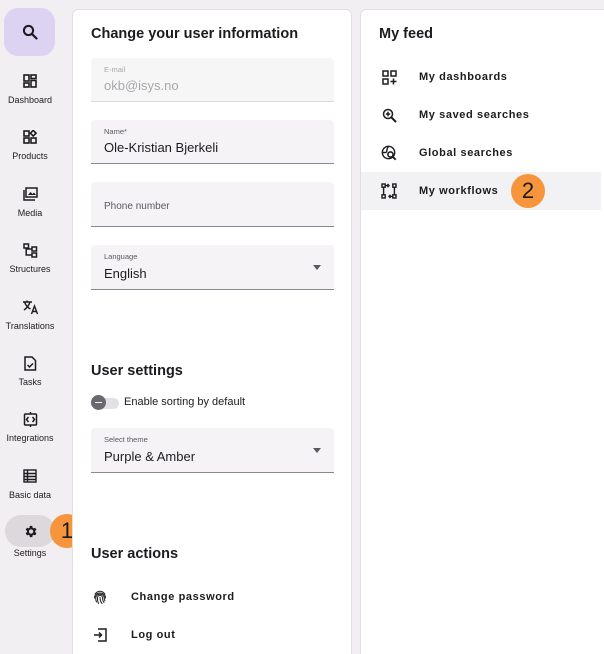 The width and height of the screenshot is (604, 654). Describe the element at coordinates (125, 273) in the screenshot. I see `language-select-value: English` at that location.